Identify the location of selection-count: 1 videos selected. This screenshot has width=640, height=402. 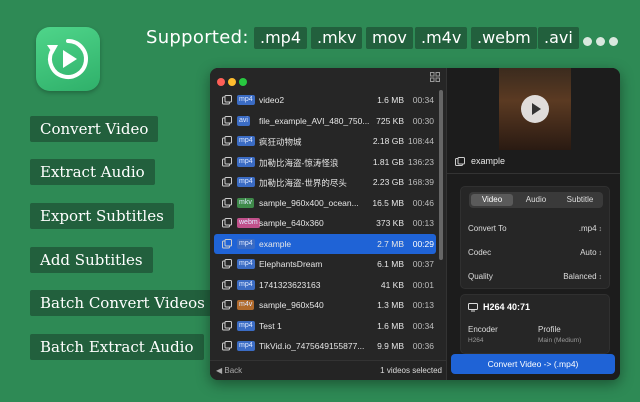
(411, 370).